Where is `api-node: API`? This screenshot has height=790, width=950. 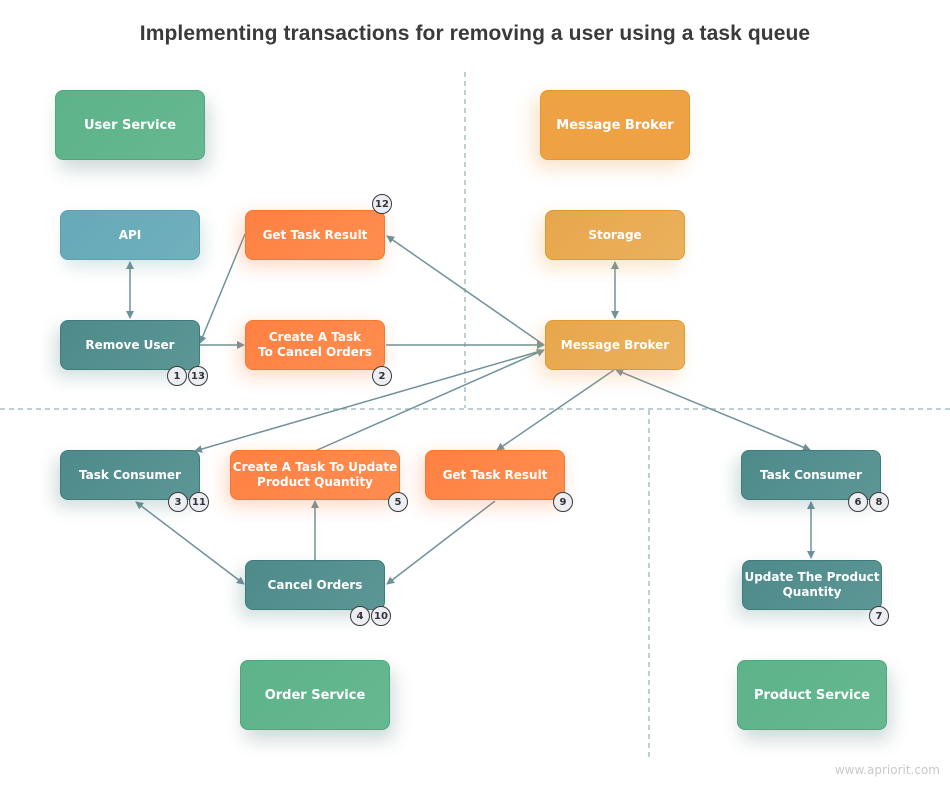
api-node: API is located at coordinates (130, 235).